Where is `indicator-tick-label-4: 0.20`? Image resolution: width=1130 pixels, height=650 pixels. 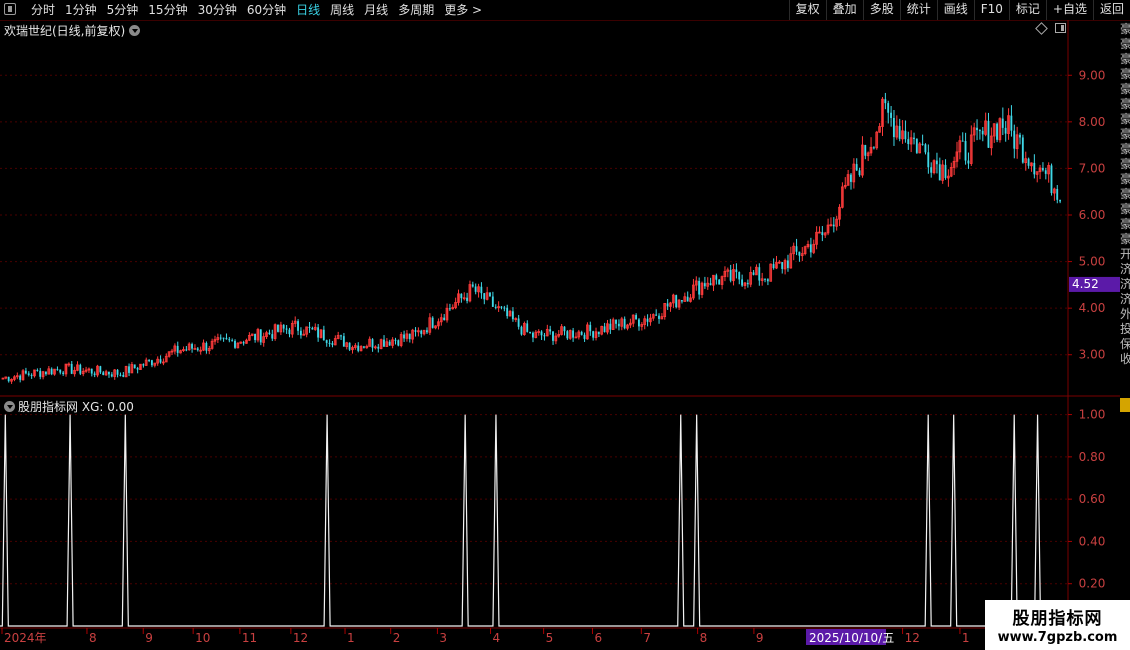 indicator-tick-label-4: 0.20 is located at coordinates (1092, 584).